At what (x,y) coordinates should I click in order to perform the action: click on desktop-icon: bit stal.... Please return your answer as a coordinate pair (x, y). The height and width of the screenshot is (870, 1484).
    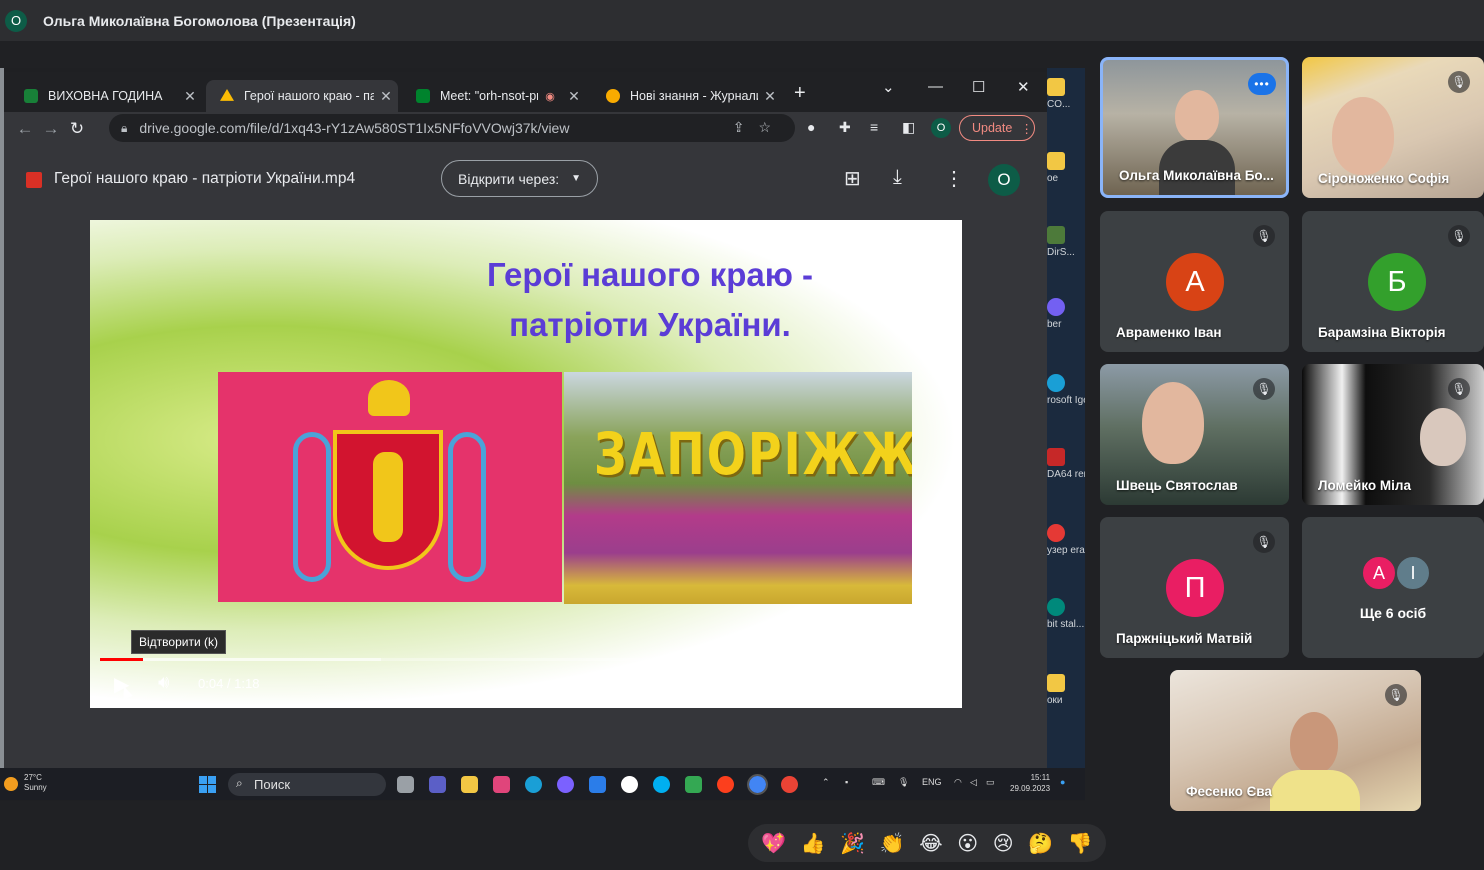
    Looking at the image, I should click on (1066, 614).